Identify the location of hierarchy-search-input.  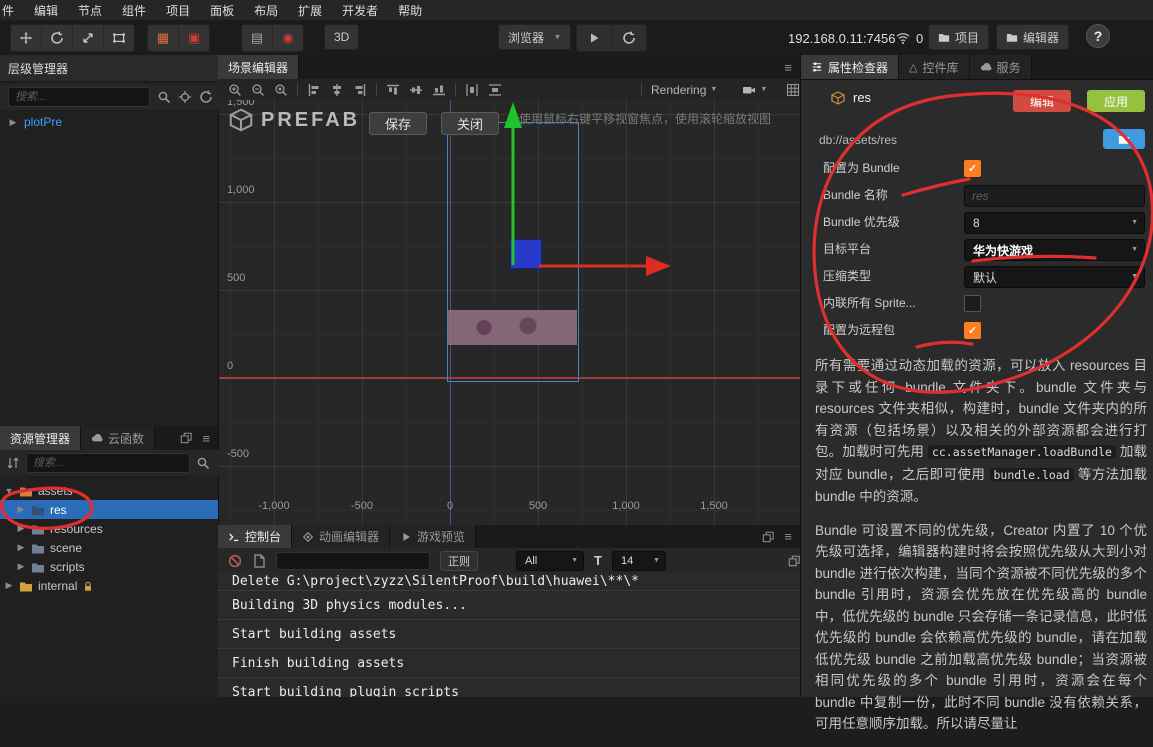
(79, 97).